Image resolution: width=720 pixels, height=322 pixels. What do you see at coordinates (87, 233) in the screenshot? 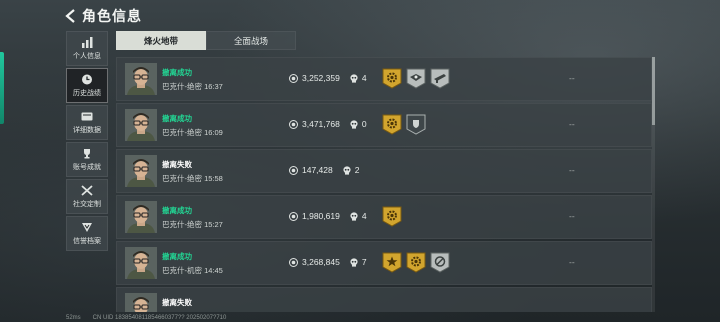
I see `sidebar-item-5: 信誉档案` at bounding box center [87, 233].